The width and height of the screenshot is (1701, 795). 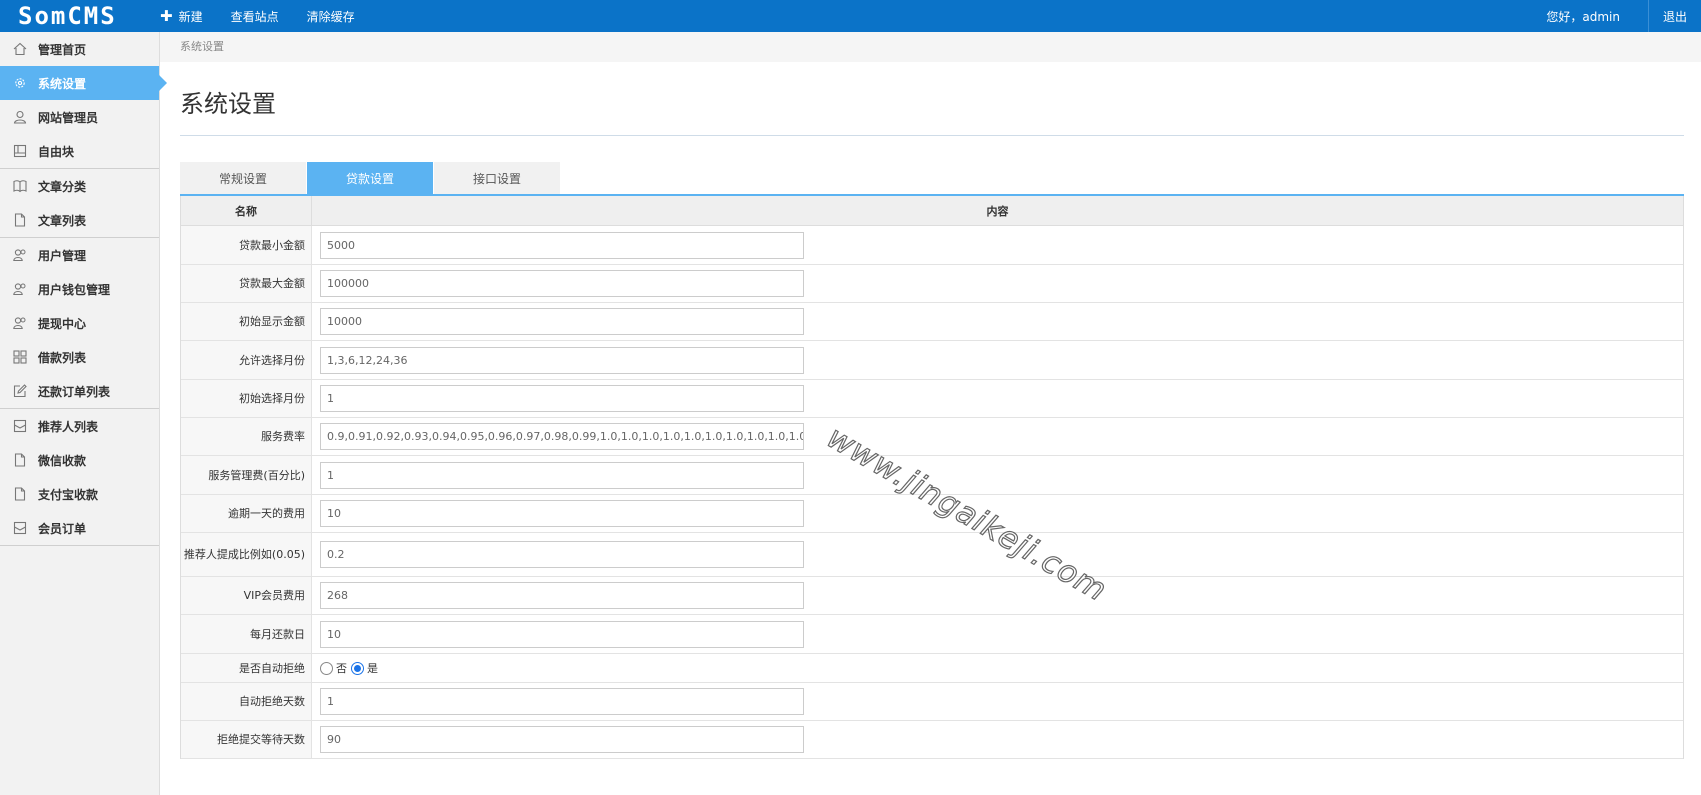 I want to click on top-right: 您好，admin 退出, so click(x=1623, y=16).